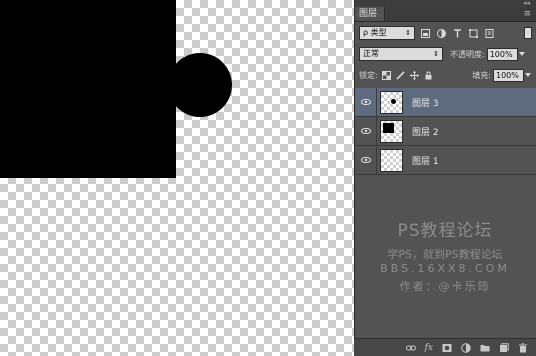 Image resolution: width=536 pixels, height=356 pixels. What do you see at coordinates (425, 33) in the screenshot?
I see `image-filter-icon` at bounding box center [425, 33].